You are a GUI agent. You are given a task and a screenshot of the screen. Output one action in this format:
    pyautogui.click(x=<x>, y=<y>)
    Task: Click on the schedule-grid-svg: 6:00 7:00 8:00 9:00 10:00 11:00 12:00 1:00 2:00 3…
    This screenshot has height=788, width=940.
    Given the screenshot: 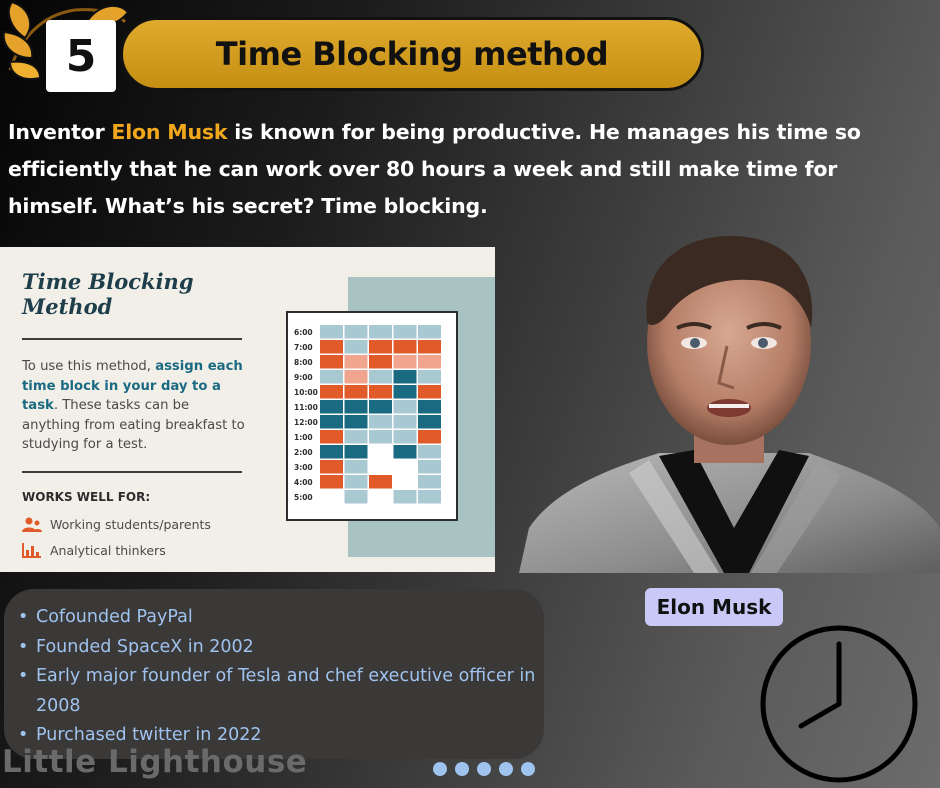 What is the action you would take?
    pyautogui.click(x=367, y=414)
    